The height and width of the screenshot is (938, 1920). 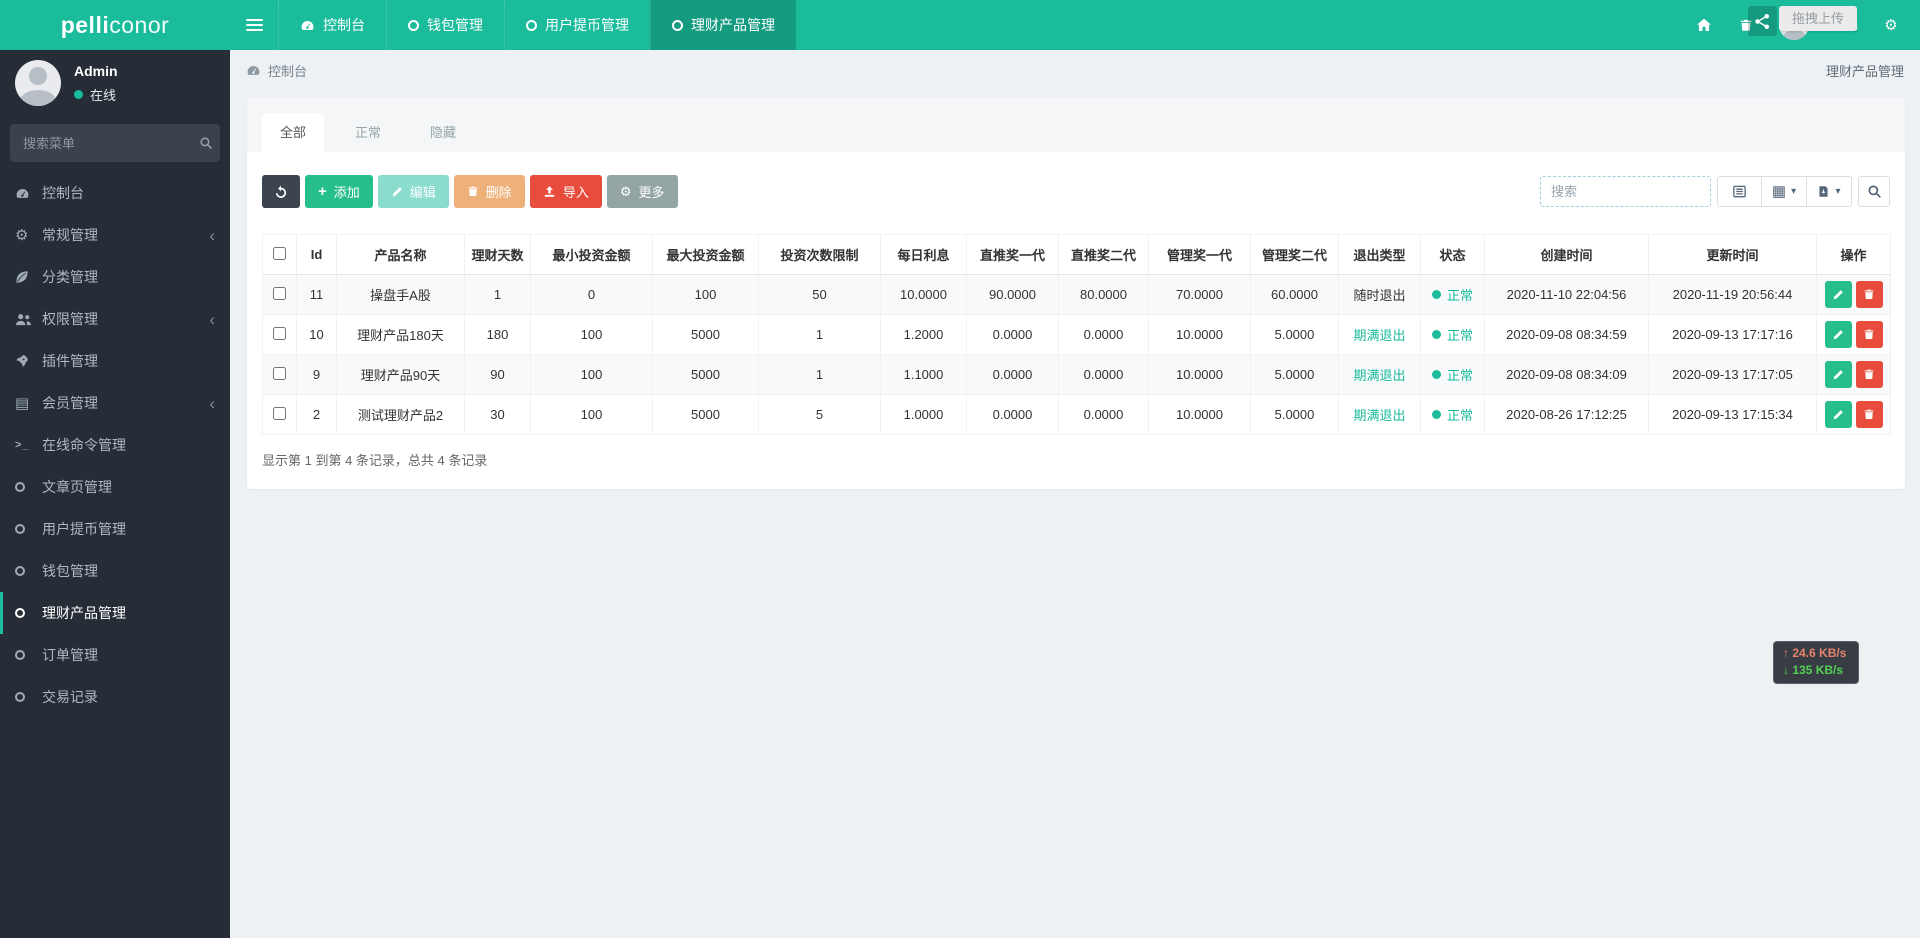 I want to click on column-header: 操作, so click(x=1853, y=254).